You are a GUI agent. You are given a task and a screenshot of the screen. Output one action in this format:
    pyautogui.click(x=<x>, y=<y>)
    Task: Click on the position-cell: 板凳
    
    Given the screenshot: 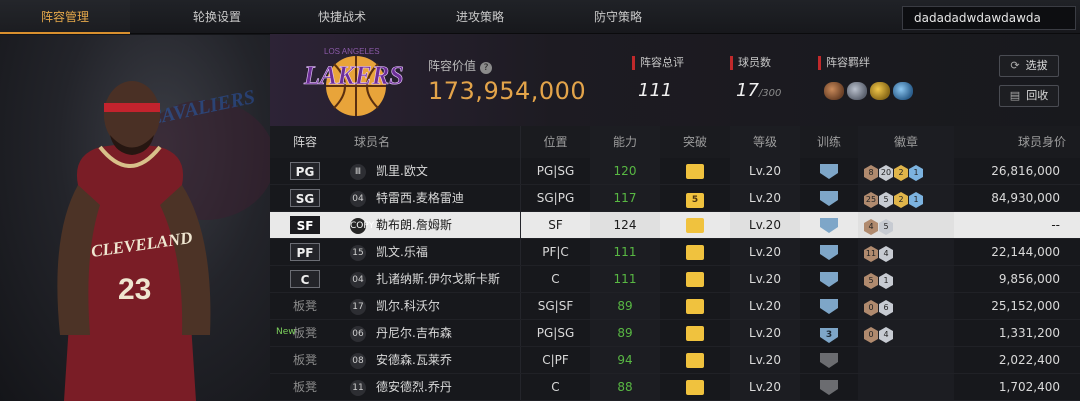 What is the action you would take?
    pyautogui.click(x=305, y=360)
    